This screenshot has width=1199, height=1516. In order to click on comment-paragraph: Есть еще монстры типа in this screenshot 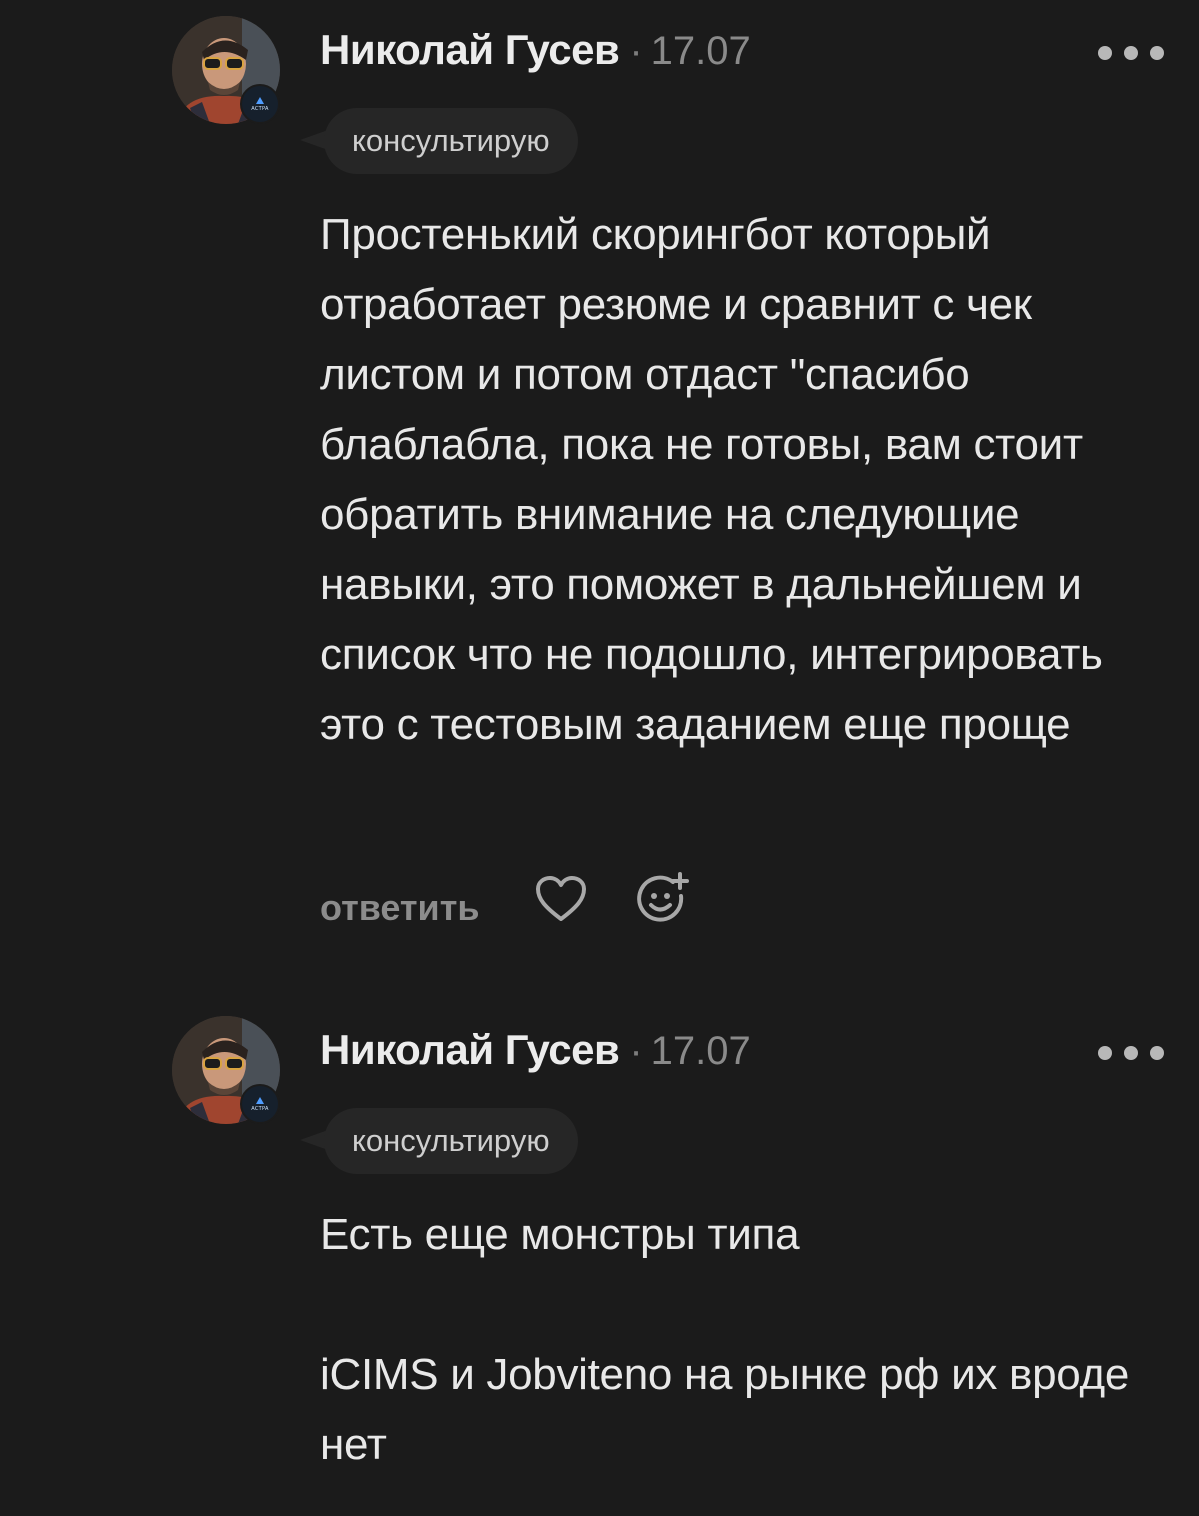, I will do `click(560, 1234)`.